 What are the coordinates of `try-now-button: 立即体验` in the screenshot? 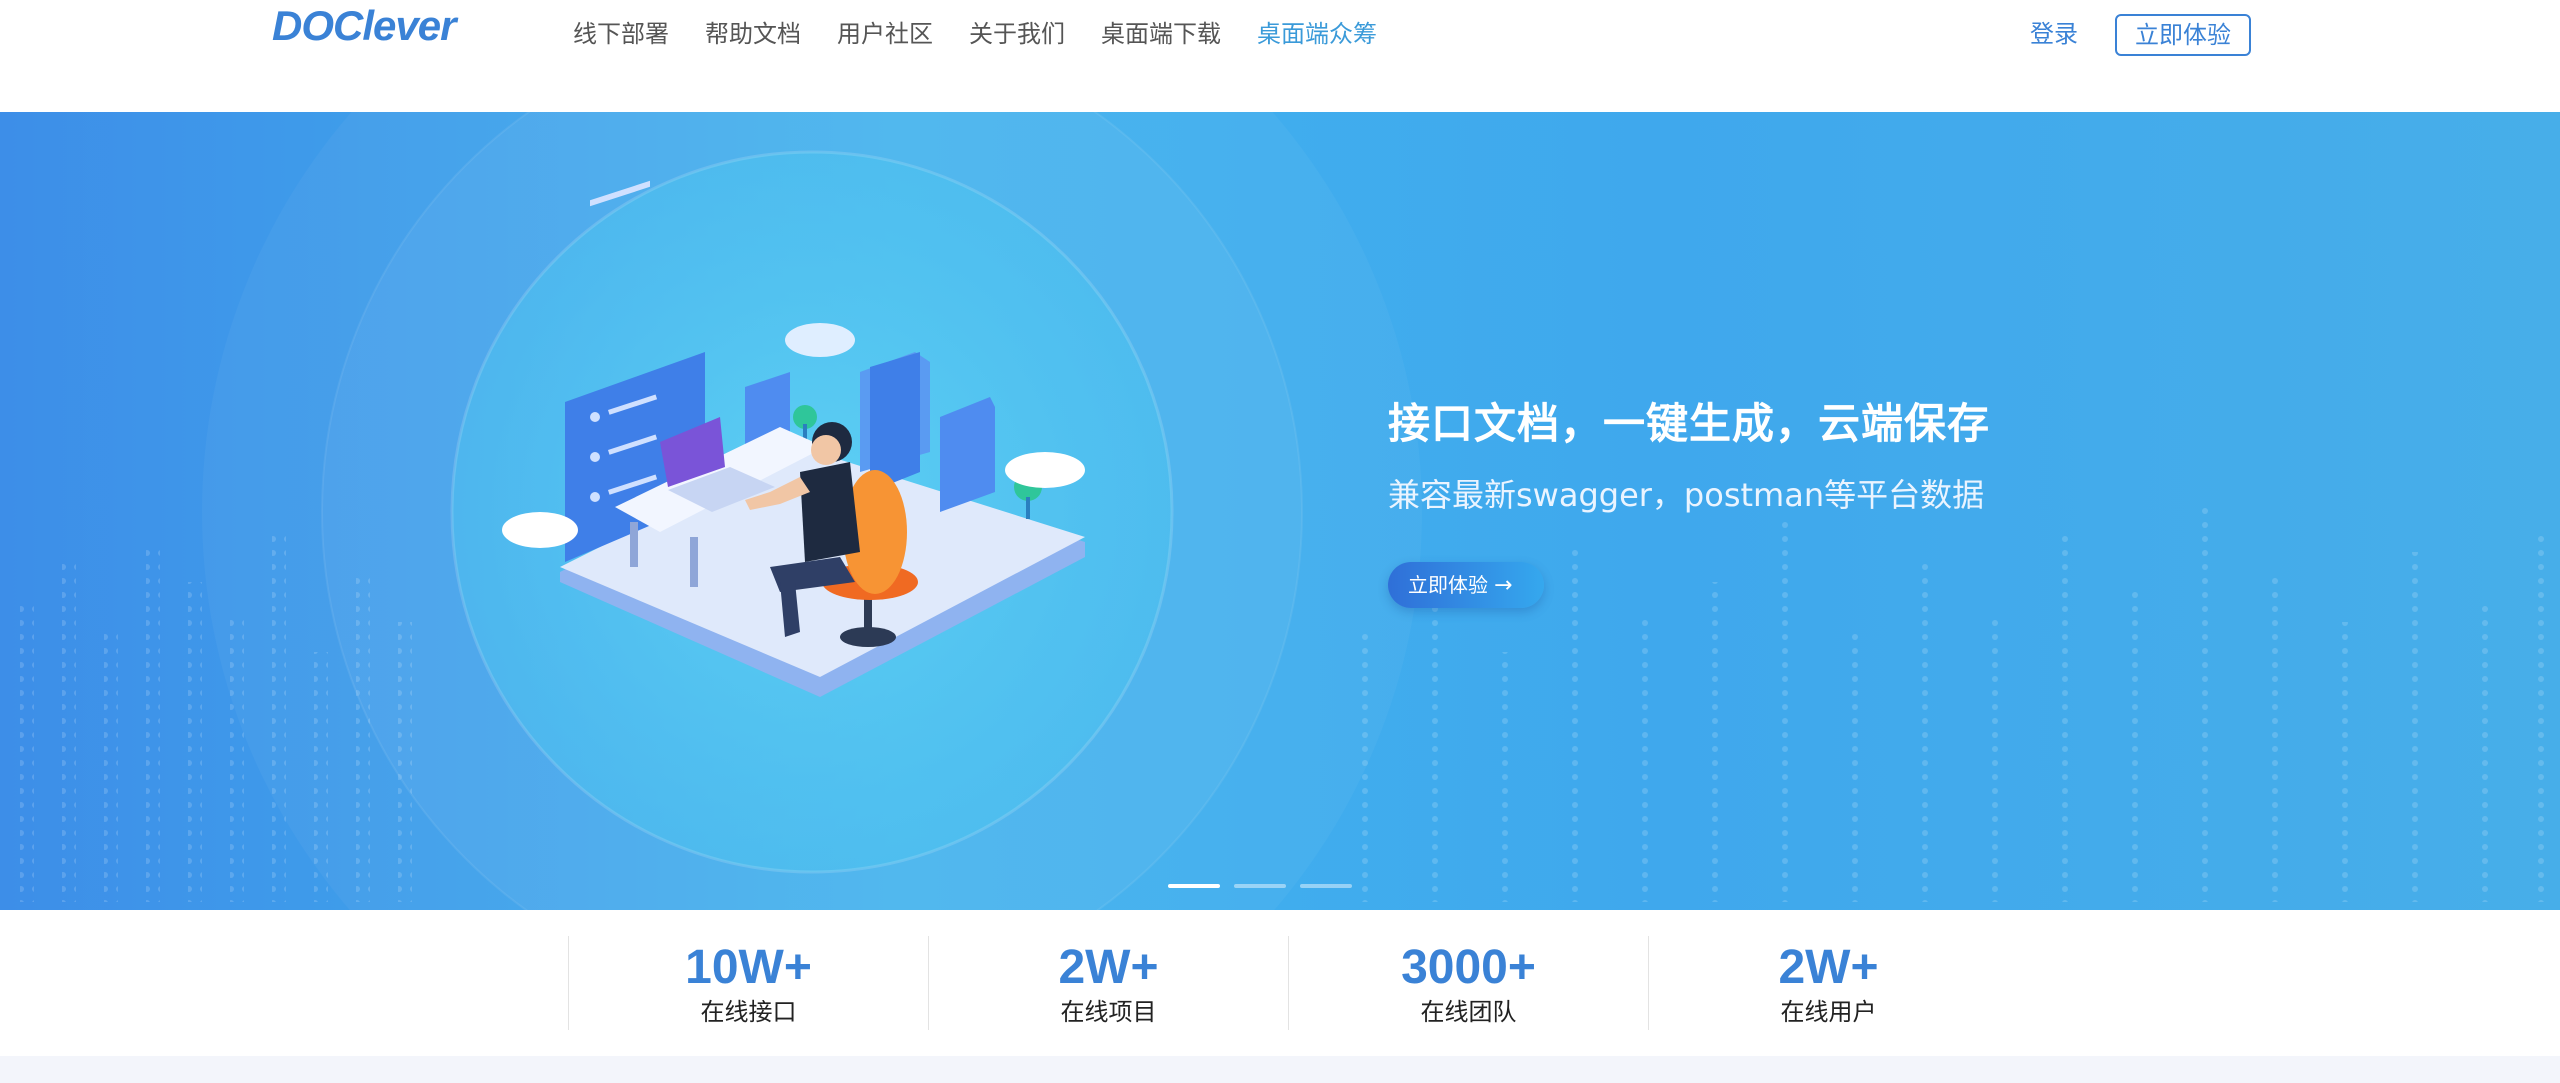 It's located at (2183, 35).